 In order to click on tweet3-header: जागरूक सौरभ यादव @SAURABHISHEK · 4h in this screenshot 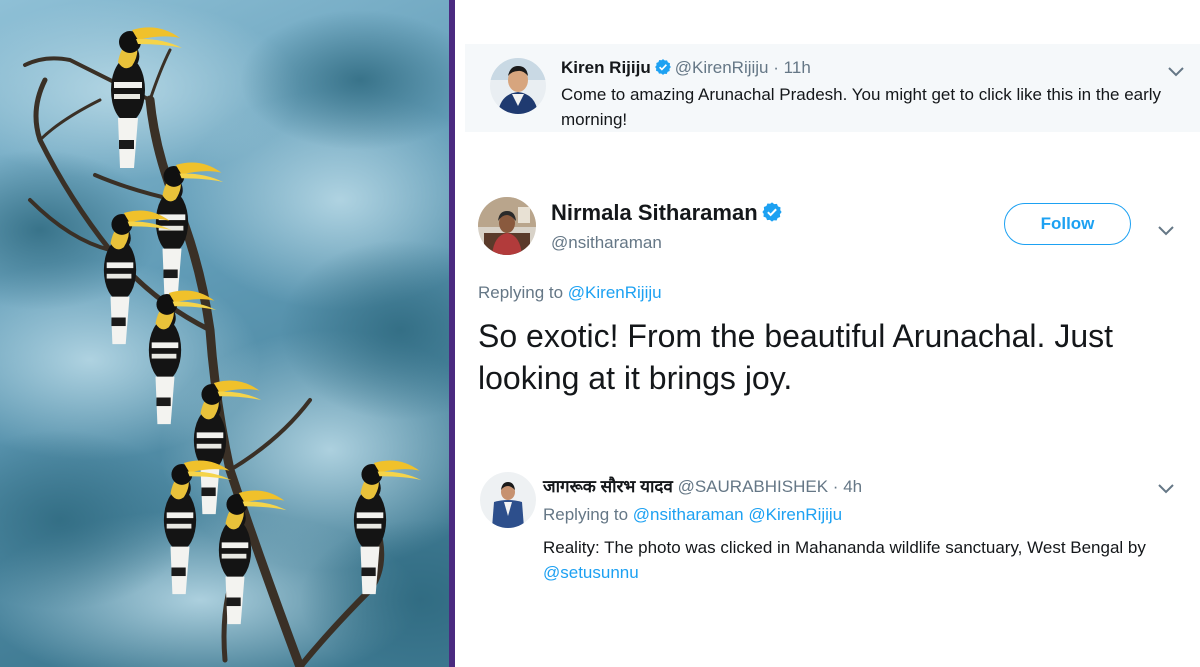, I will do `click(702, 485)`.